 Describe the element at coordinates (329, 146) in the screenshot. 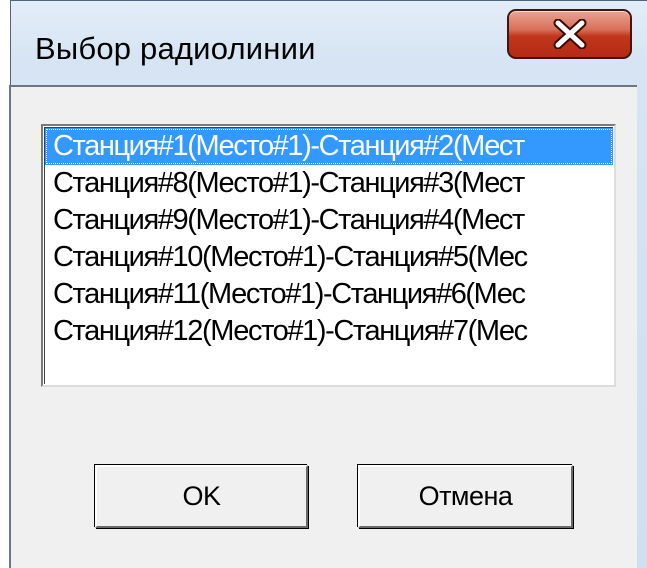

I see `list-item: Станция#1(Место#1)-Станция#2(Мест` at that location.